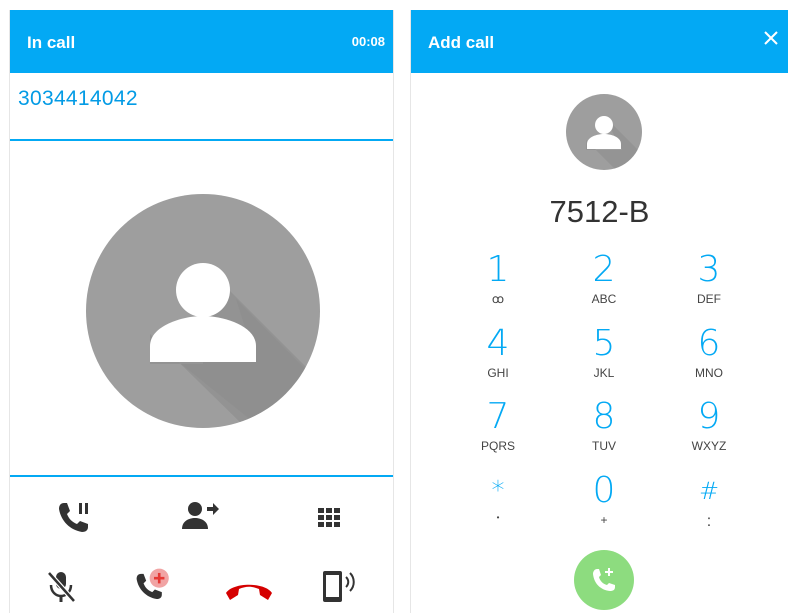 Image resolution: width=788 pixels, height=613 pixels. I want to click on key-4: 4 GHI, so click(498, 357).